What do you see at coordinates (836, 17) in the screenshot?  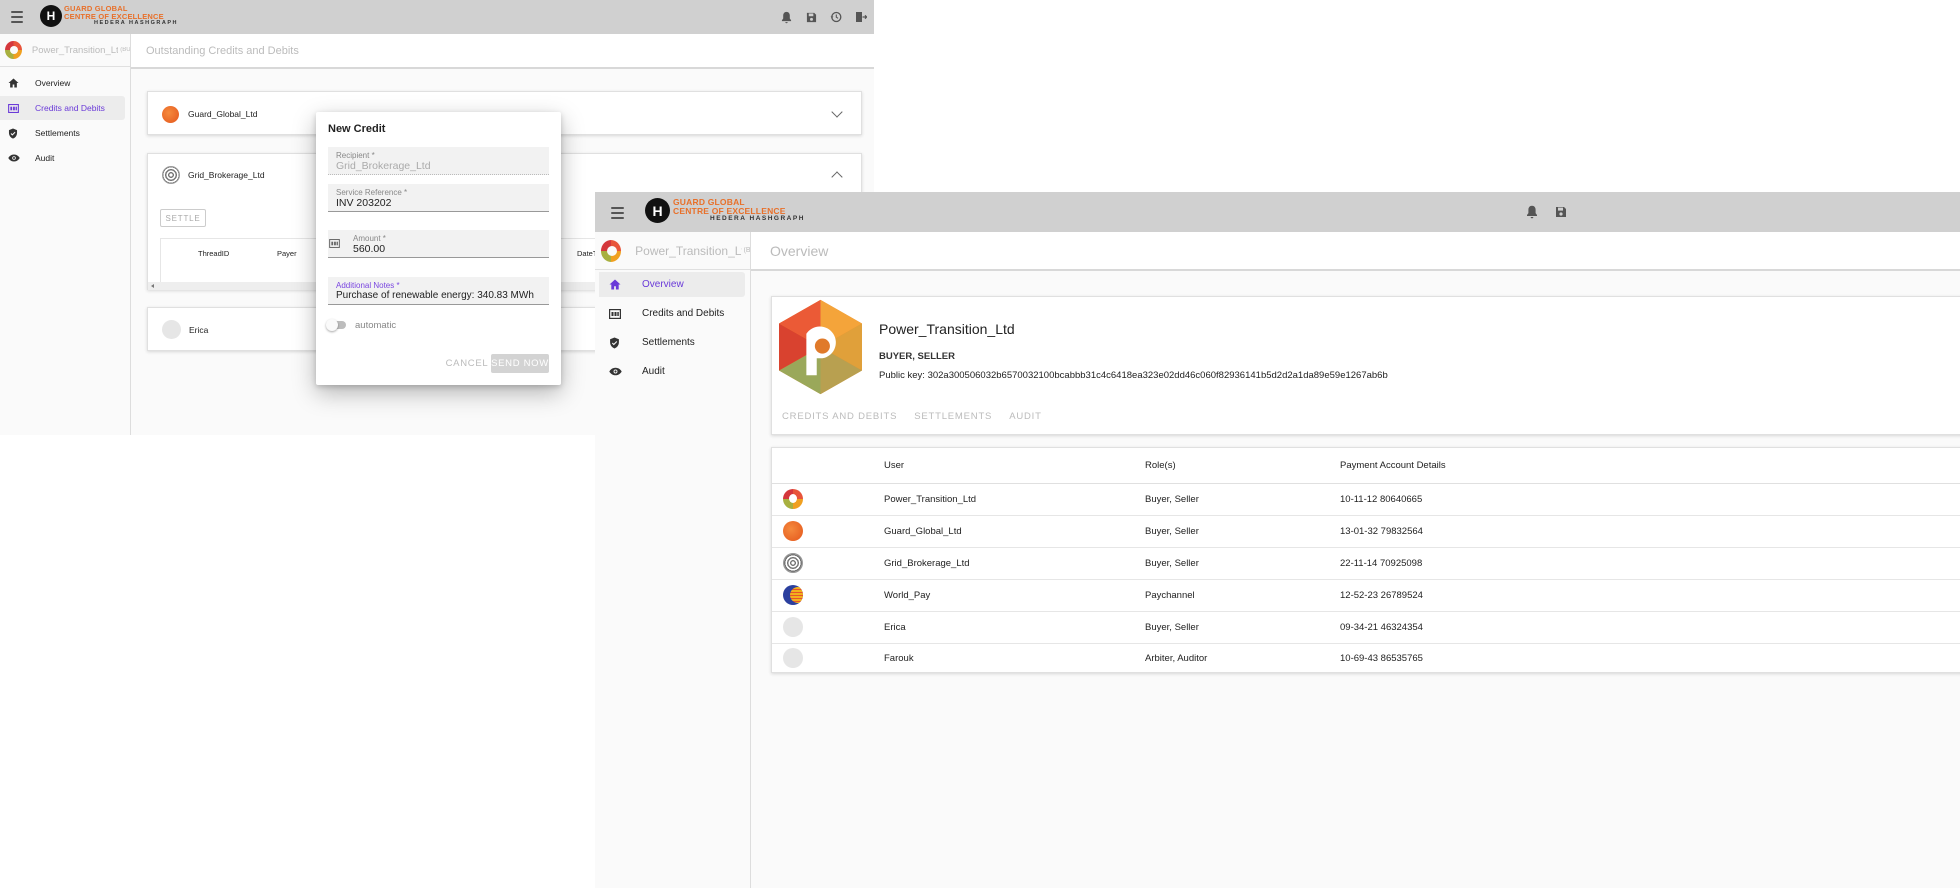 I see `history-icon` at bounding box center [836, 17].